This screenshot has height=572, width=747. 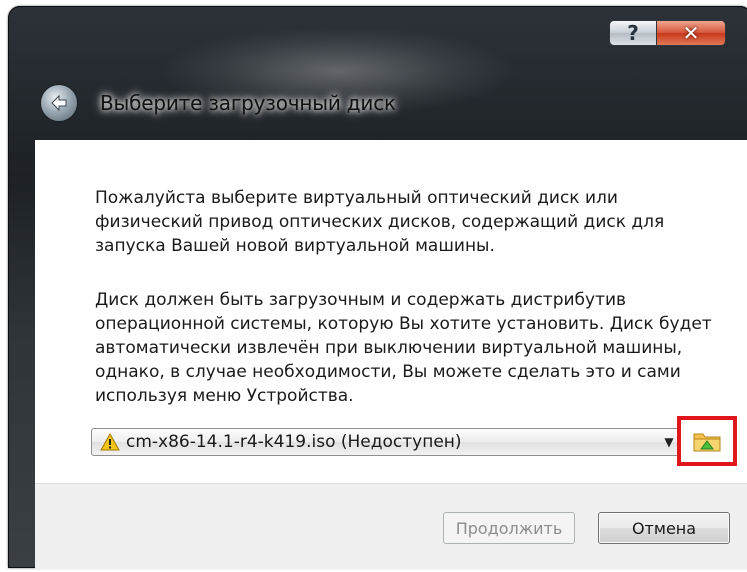 I want to click on continue-button: Продолжить, so click(x=509, y=528).